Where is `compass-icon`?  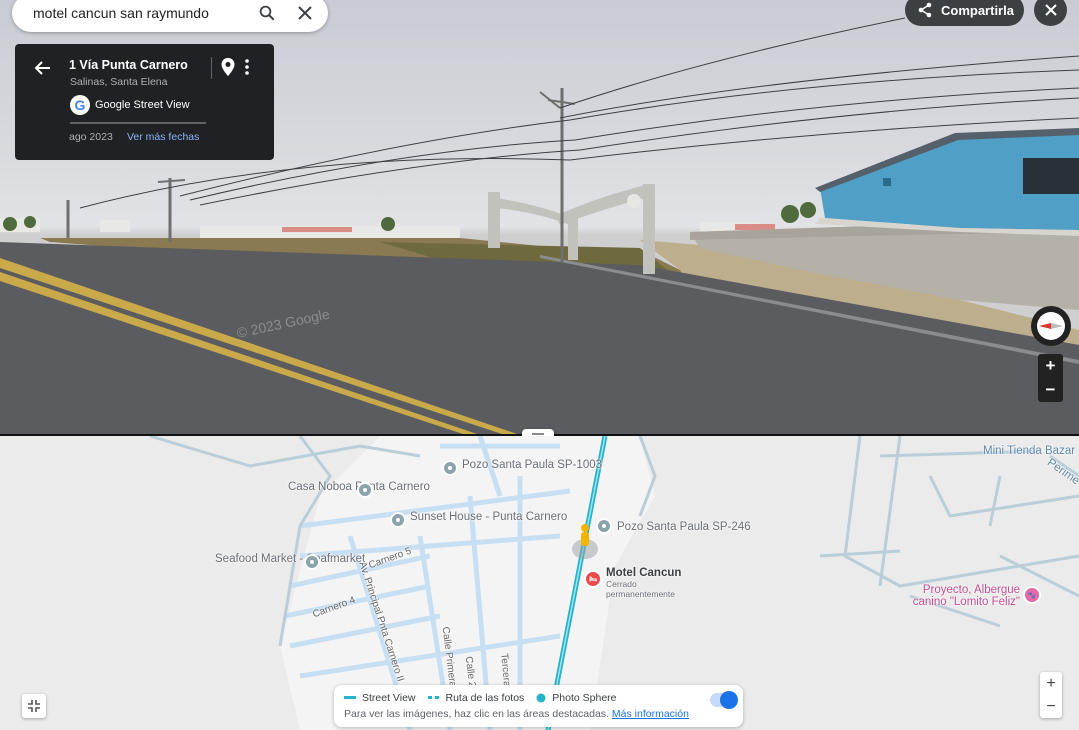
compass-icon is located at coordinates (1051, 326).